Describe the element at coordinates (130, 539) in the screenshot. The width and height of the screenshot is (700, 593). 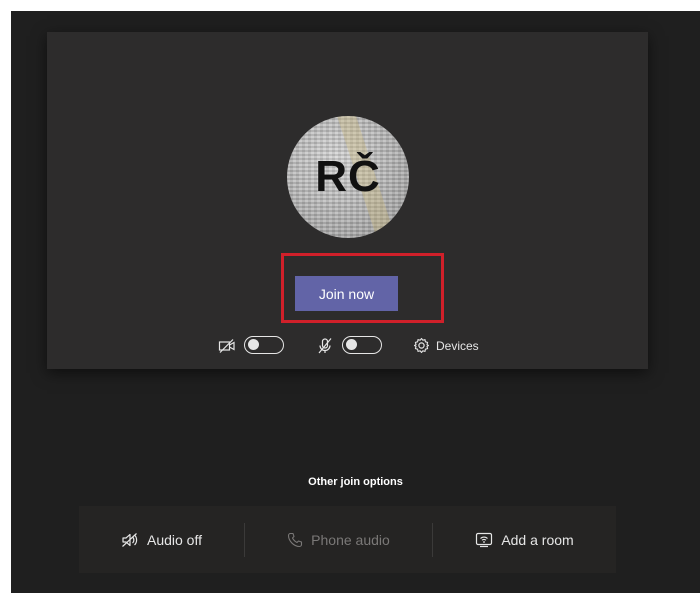
I see `speaker-off-icon` at that location.